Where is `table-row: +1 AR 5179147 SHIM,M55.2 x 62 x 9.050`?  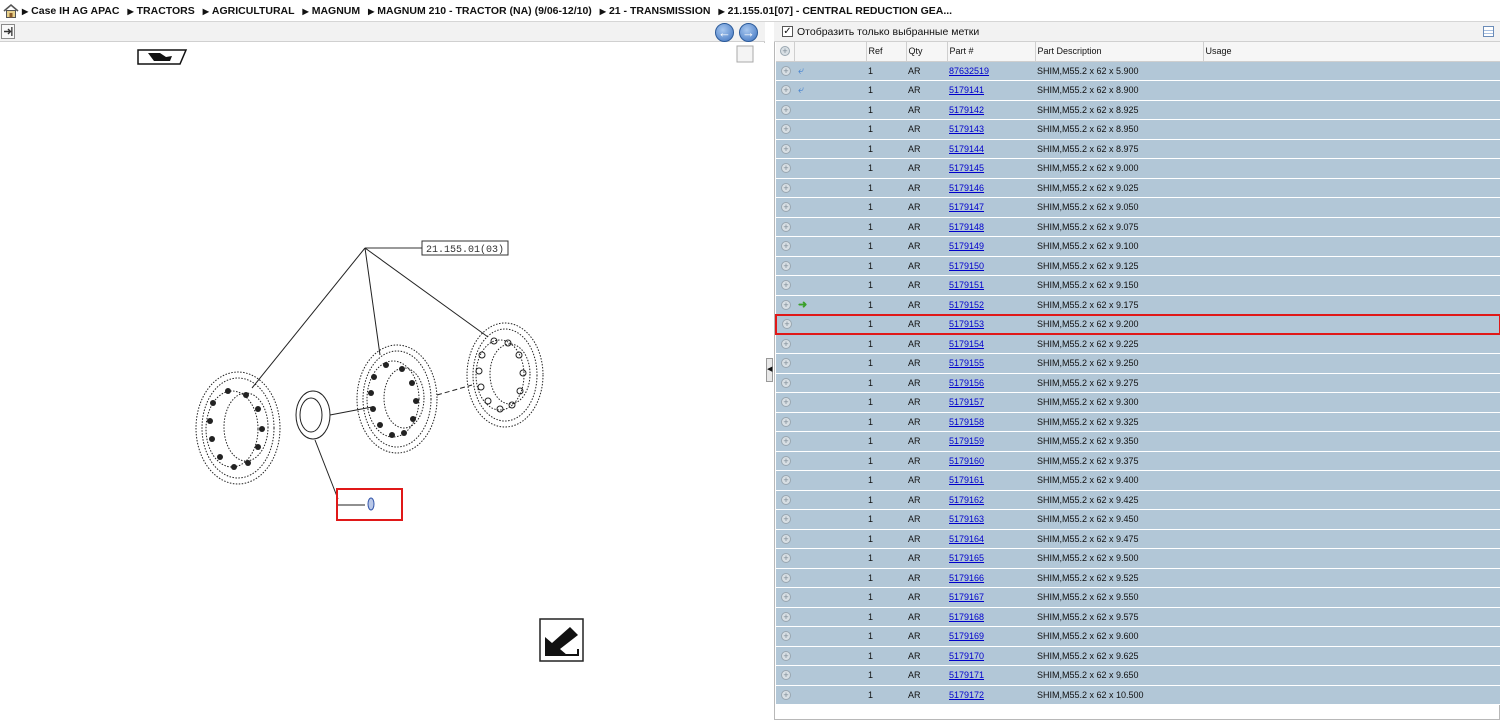 table-row: +1 AR 5179147 SHIM,M55.2 x 62 x 9.050 is located at coordinates (1138, 207).